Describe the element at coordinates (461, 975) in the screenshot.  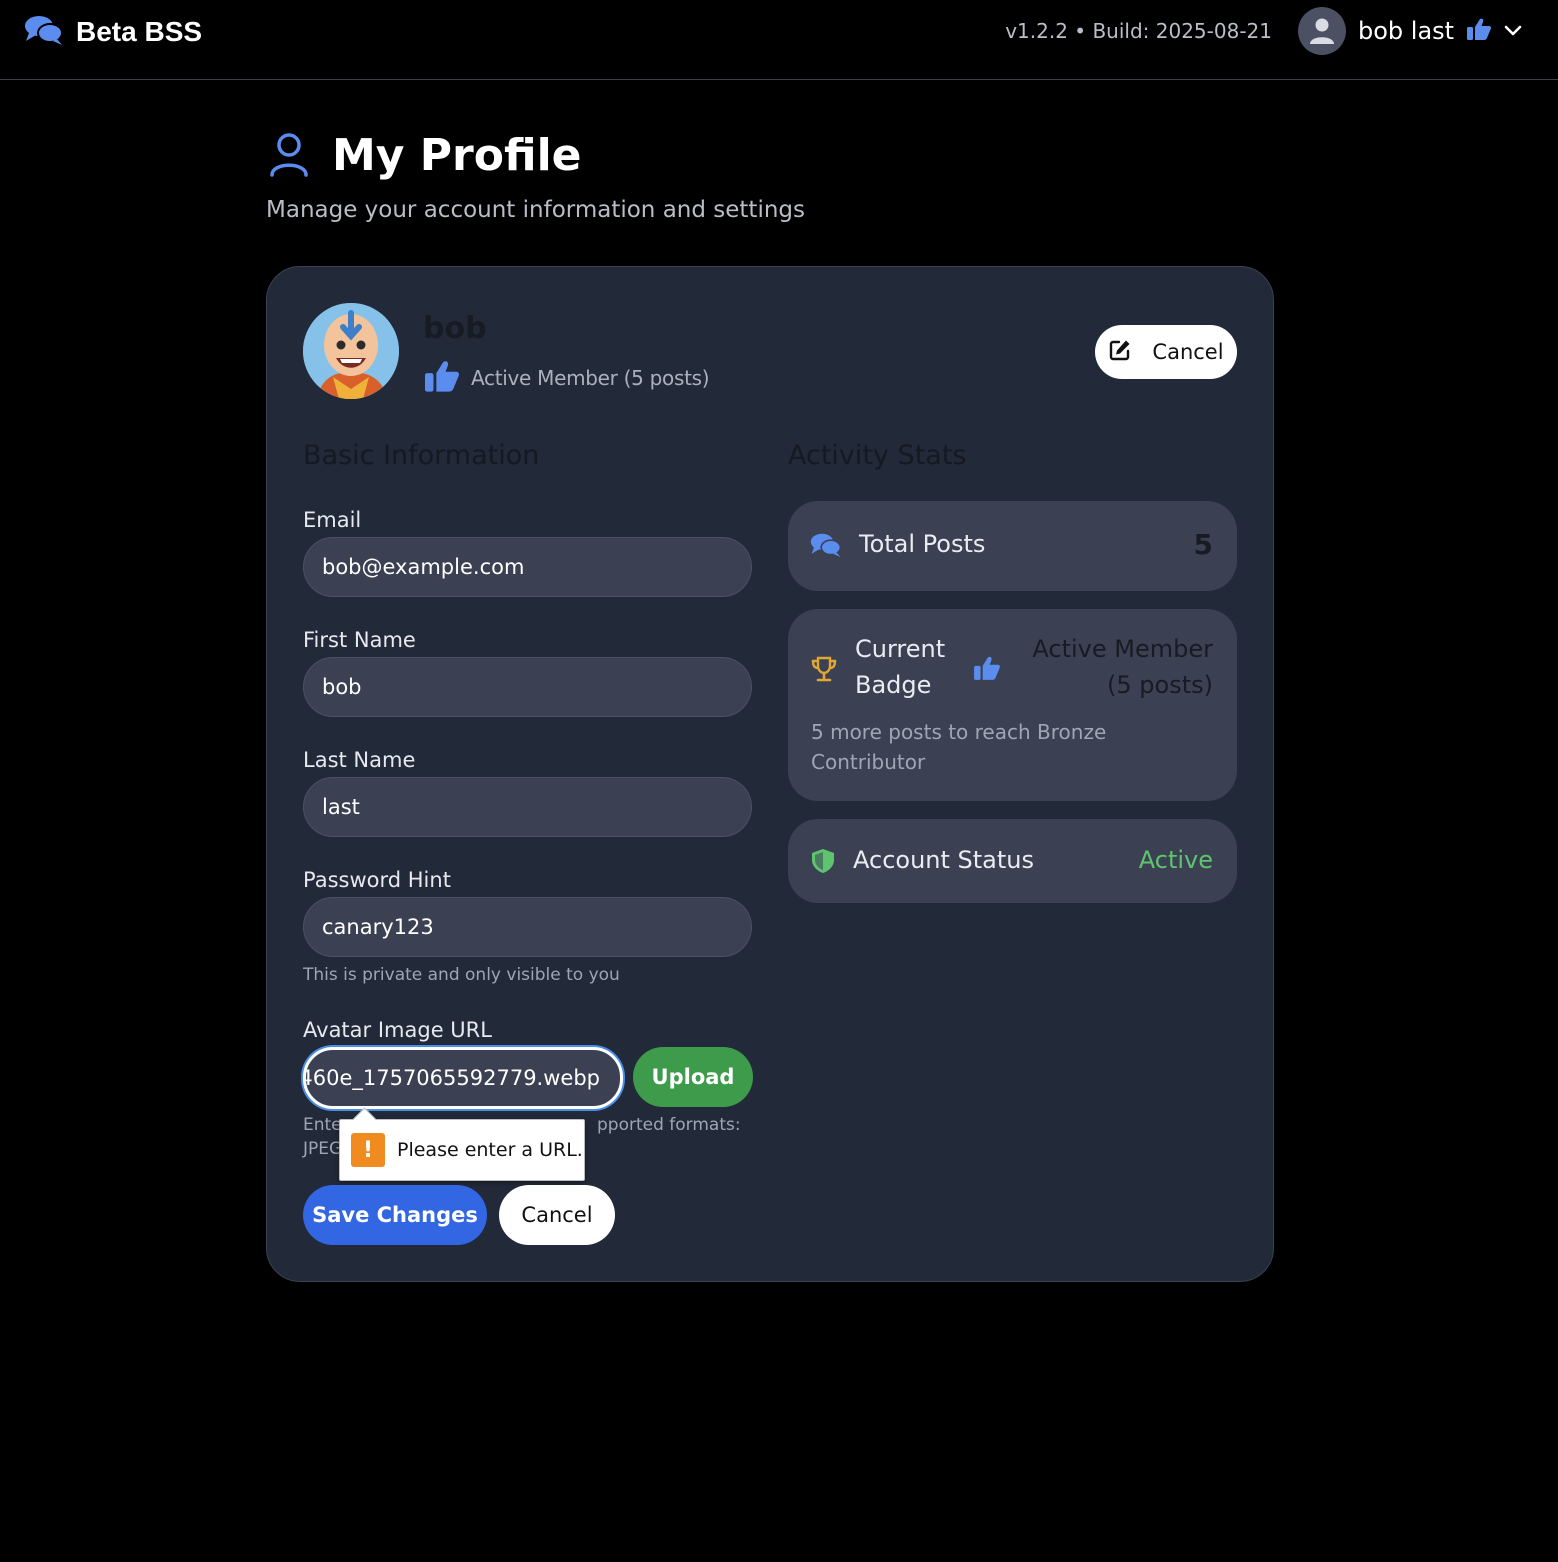
I see `password-hint-help: This is private and only visible to you` at that location.